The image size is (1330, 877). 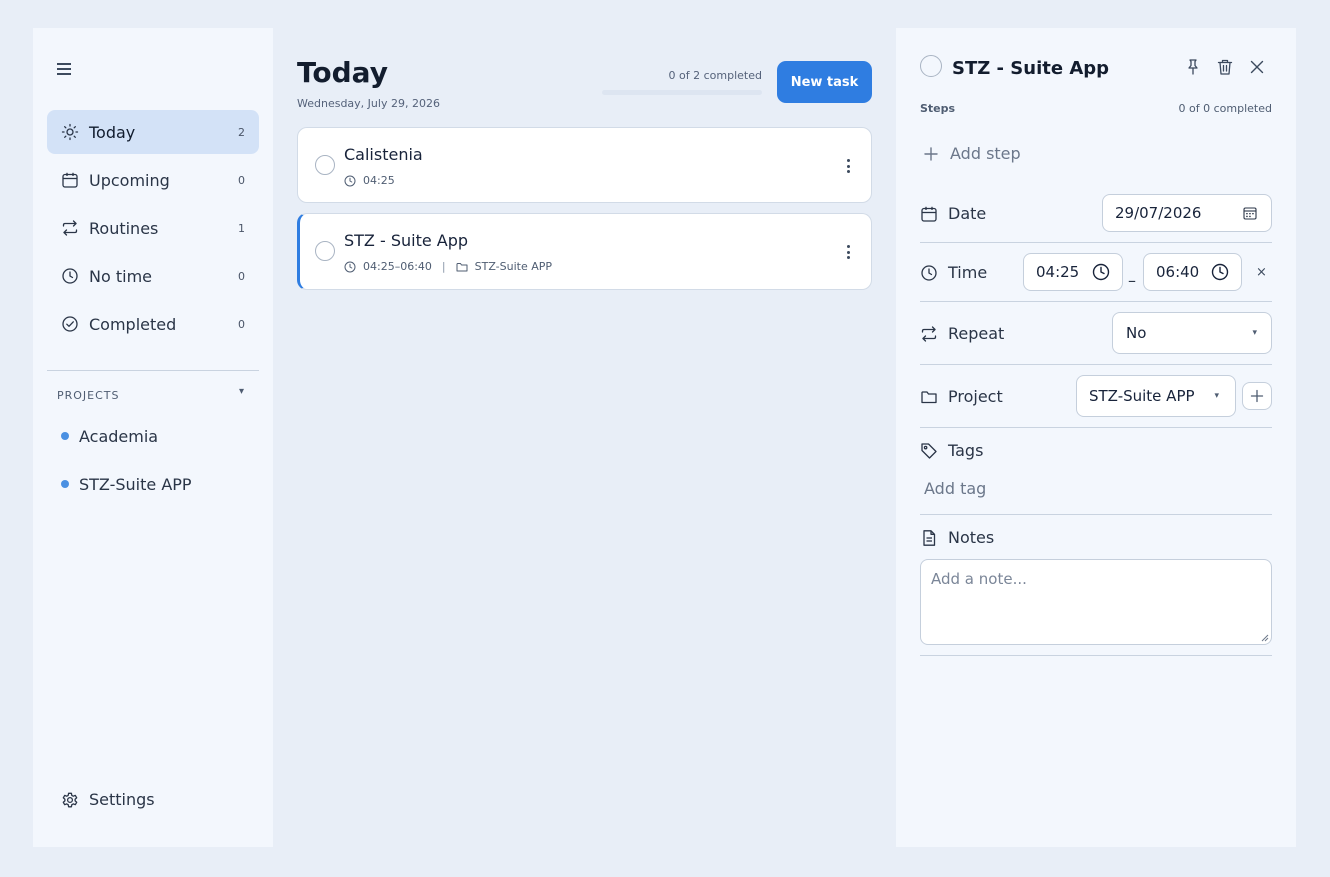 I want to click on steps-count: 0 of 0 completed, so click(x=1225, y=108).